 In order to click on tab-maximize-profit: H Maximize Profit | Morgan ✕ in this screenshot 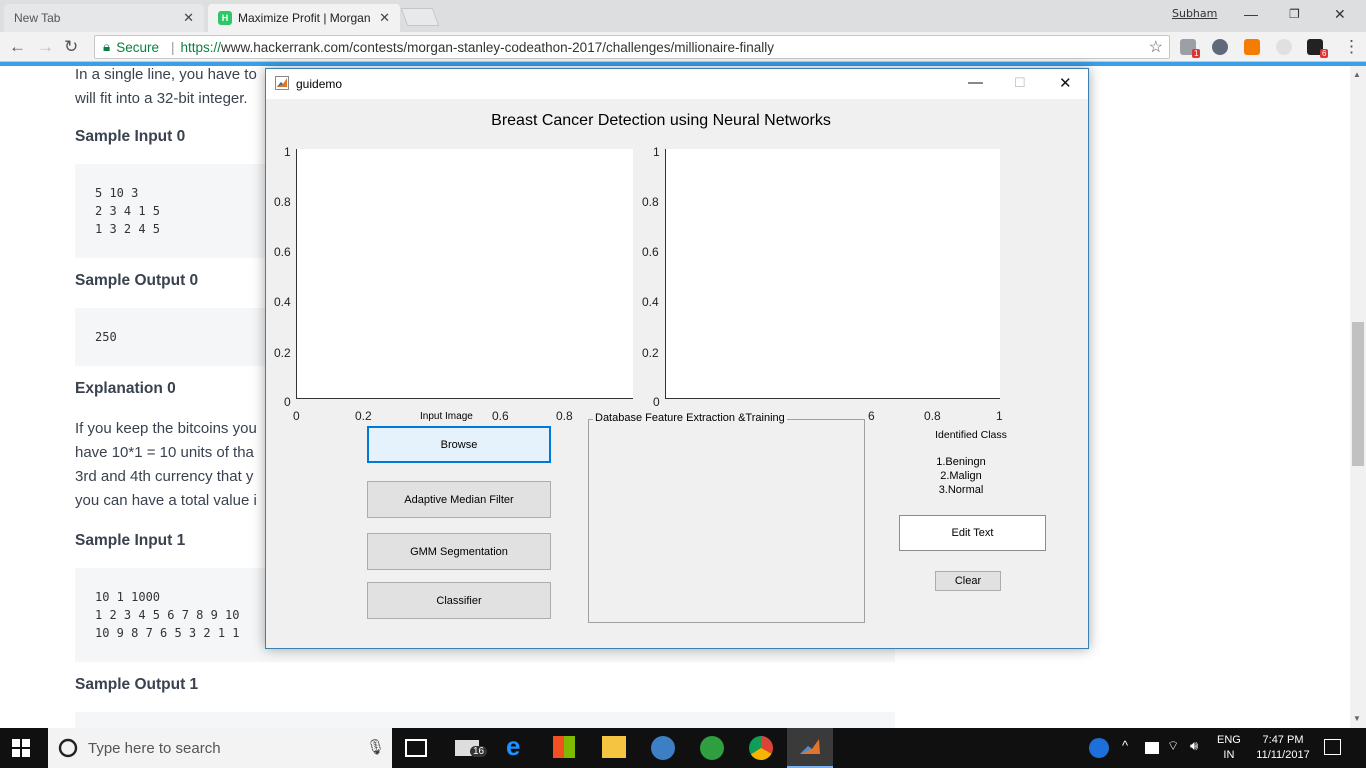, I will do `click(304, 18)`.